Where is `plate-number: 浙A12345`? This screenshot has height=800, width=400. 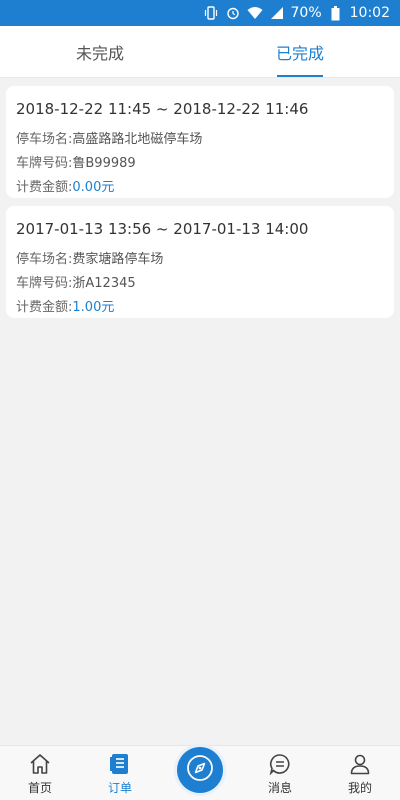 plate-number: 浙A12345 is located at coordinates (104, 283).